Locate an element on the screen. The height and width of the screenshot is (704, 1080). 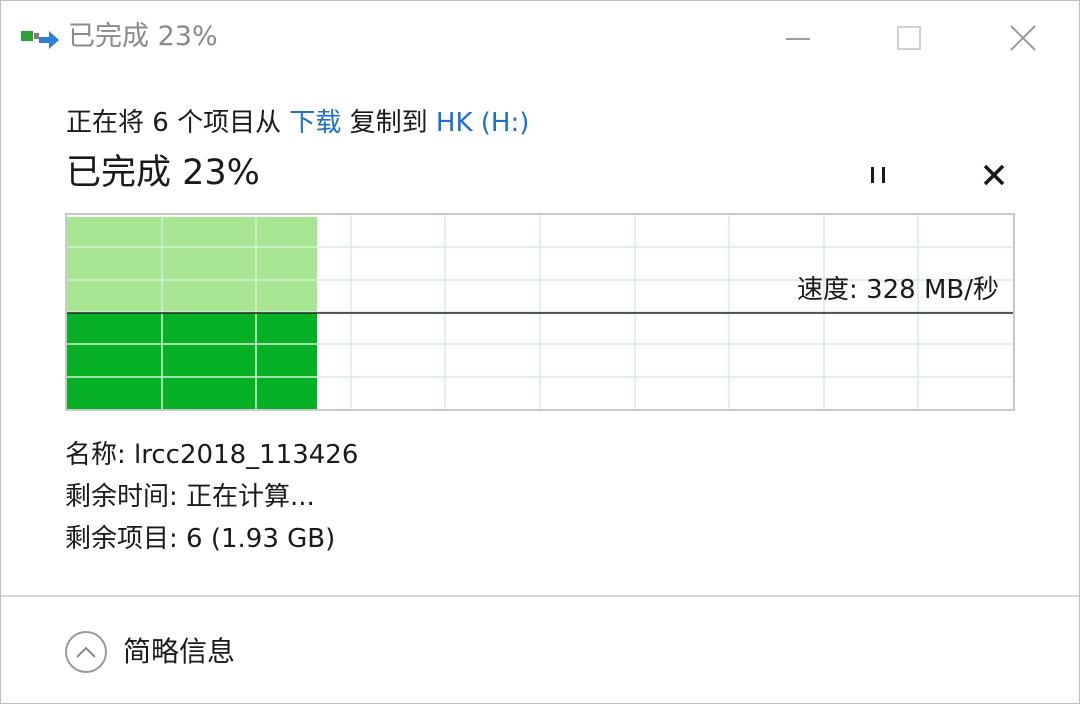
fewer-details-label: 简略信息 is located at coordinates (179, 651).